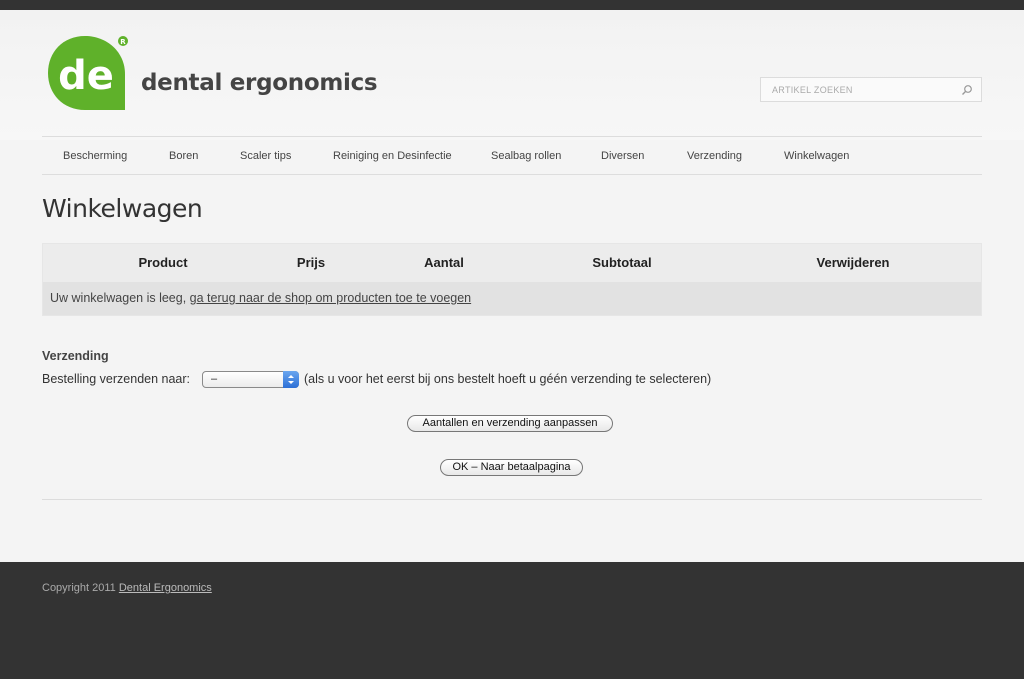  I want to click on copyright: Copyright 2011 Dental Ergonomics, so click(127, 588).